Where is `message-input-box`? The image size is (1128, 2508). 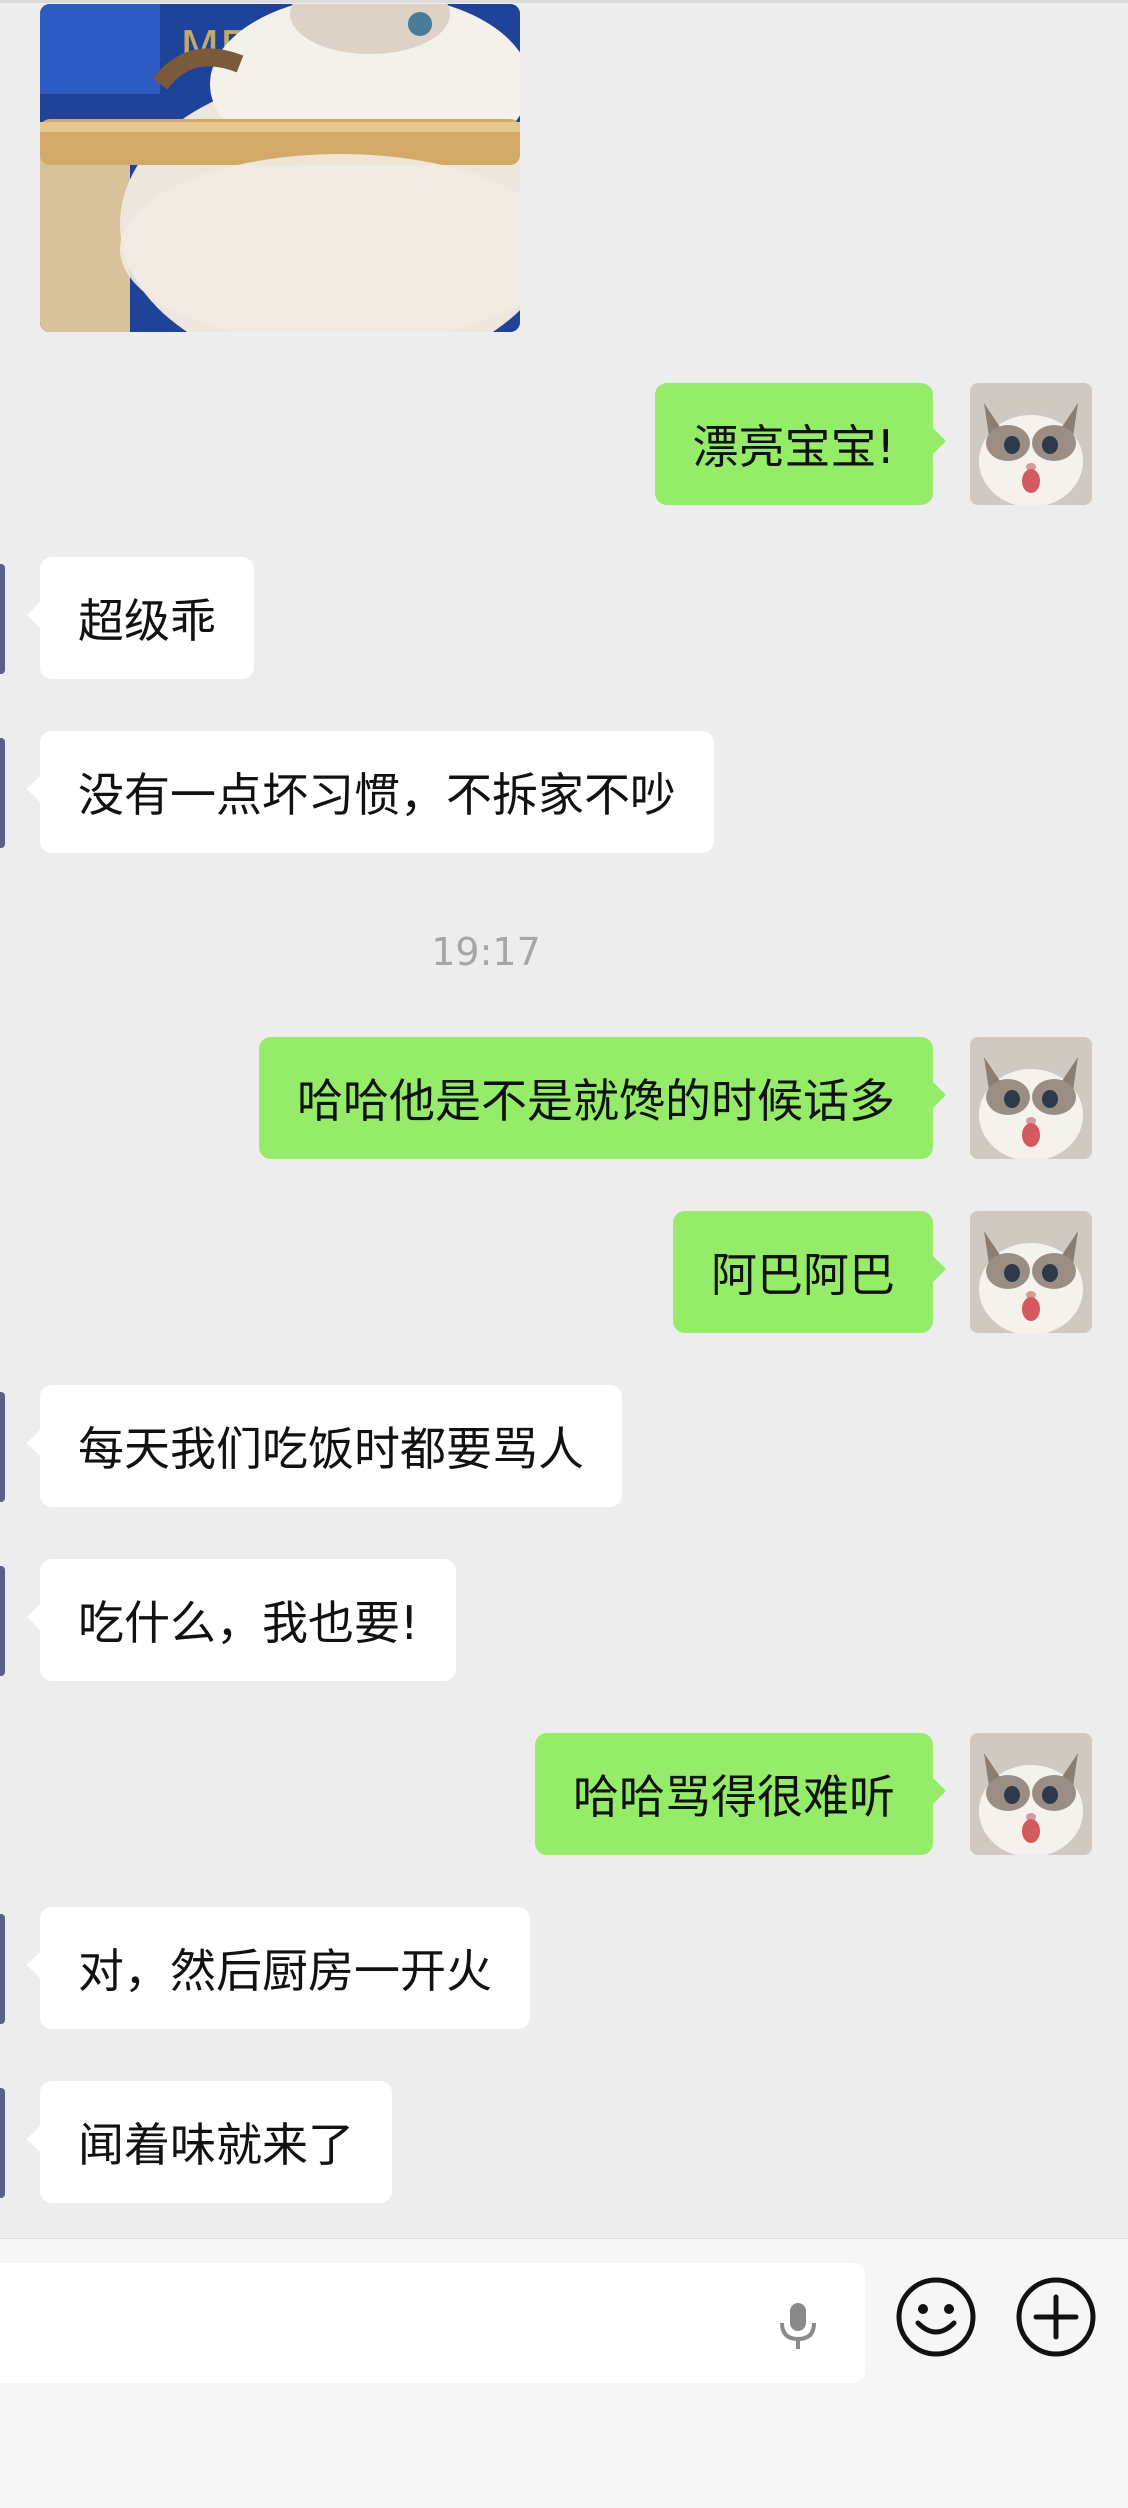 message-input-box is located at coordinates (432, 2323).